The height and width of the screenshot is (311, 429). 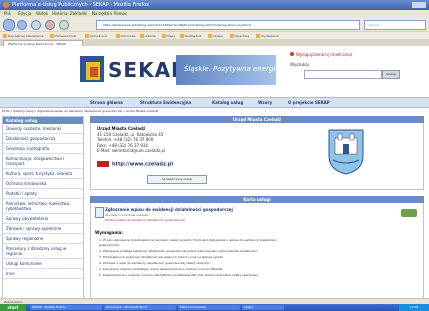 What do you see at coordinates (232, 69) in the screenshot?
I see `banner-slogan: Śląskie. Pozytywna energia` at bounding box center [232, 69].